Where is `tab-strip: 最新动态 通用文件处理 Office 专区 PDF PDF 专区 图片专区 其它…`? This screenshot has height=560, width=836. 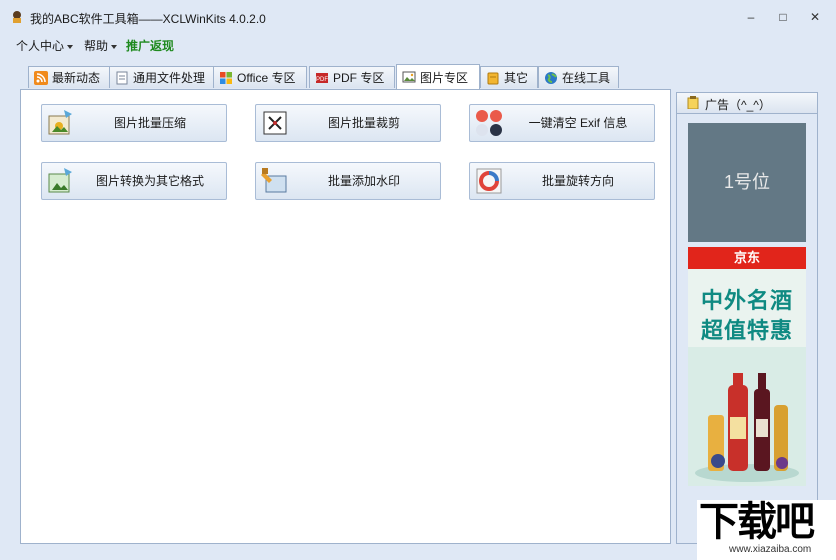 tab-strip: 最新动态 通用文件处理 Office 专区 PDF PDF 专区 图片专区 其它… is located at coordinates (347, 76).